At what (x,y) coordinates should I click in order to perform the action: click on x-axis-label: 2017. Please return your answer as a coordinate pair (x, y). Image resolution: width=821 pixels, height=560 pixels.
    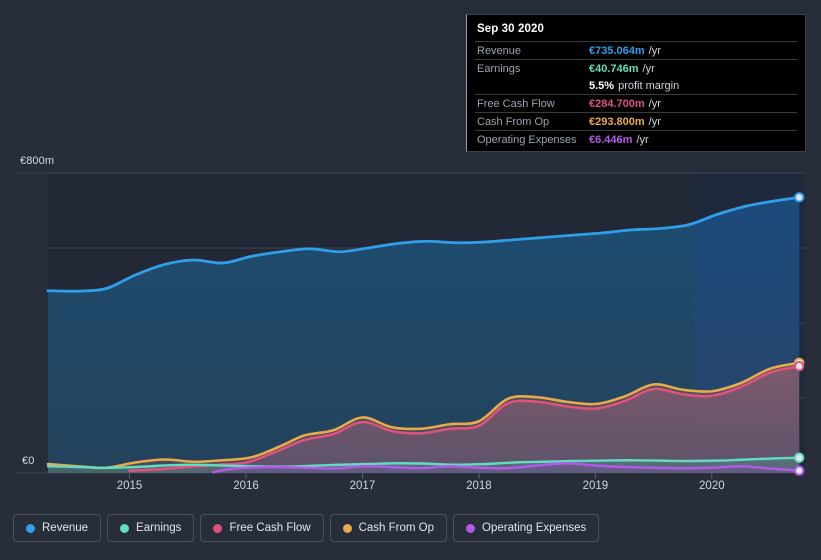
    Looking at the image, I should click on (362, 486).